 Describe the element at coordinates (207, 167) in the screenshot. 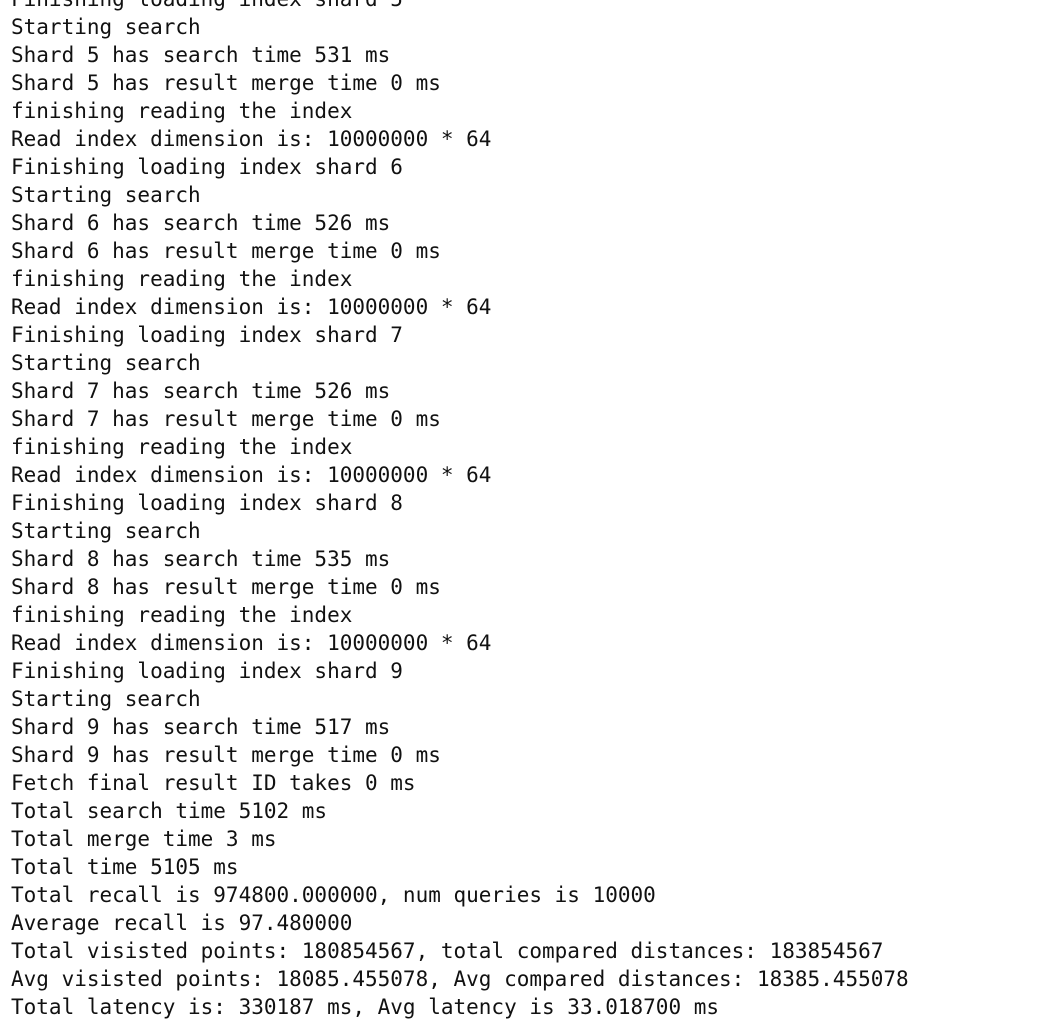

I see `terminal-line: Finishing loading index shard 6` at that location.